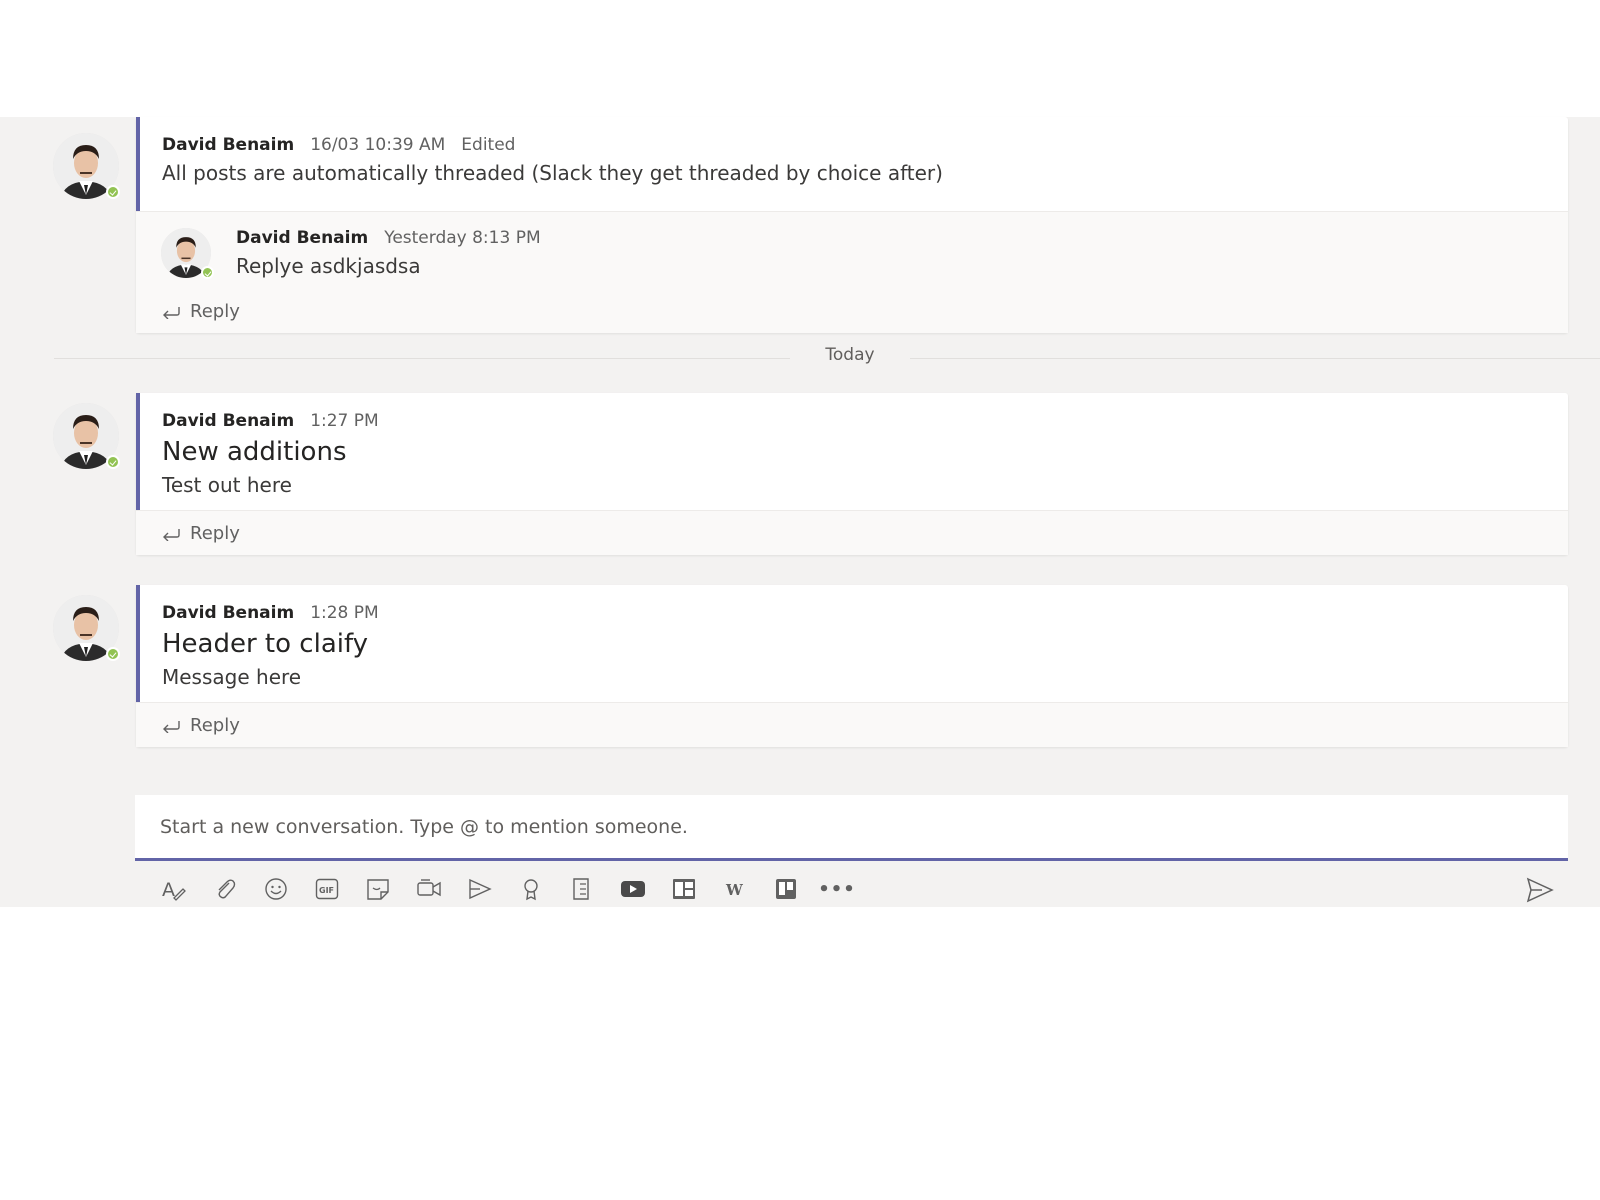  Describe the element at coordinates (850, 355) in the screenshot. I see `date-divider-label: Today` at that location.